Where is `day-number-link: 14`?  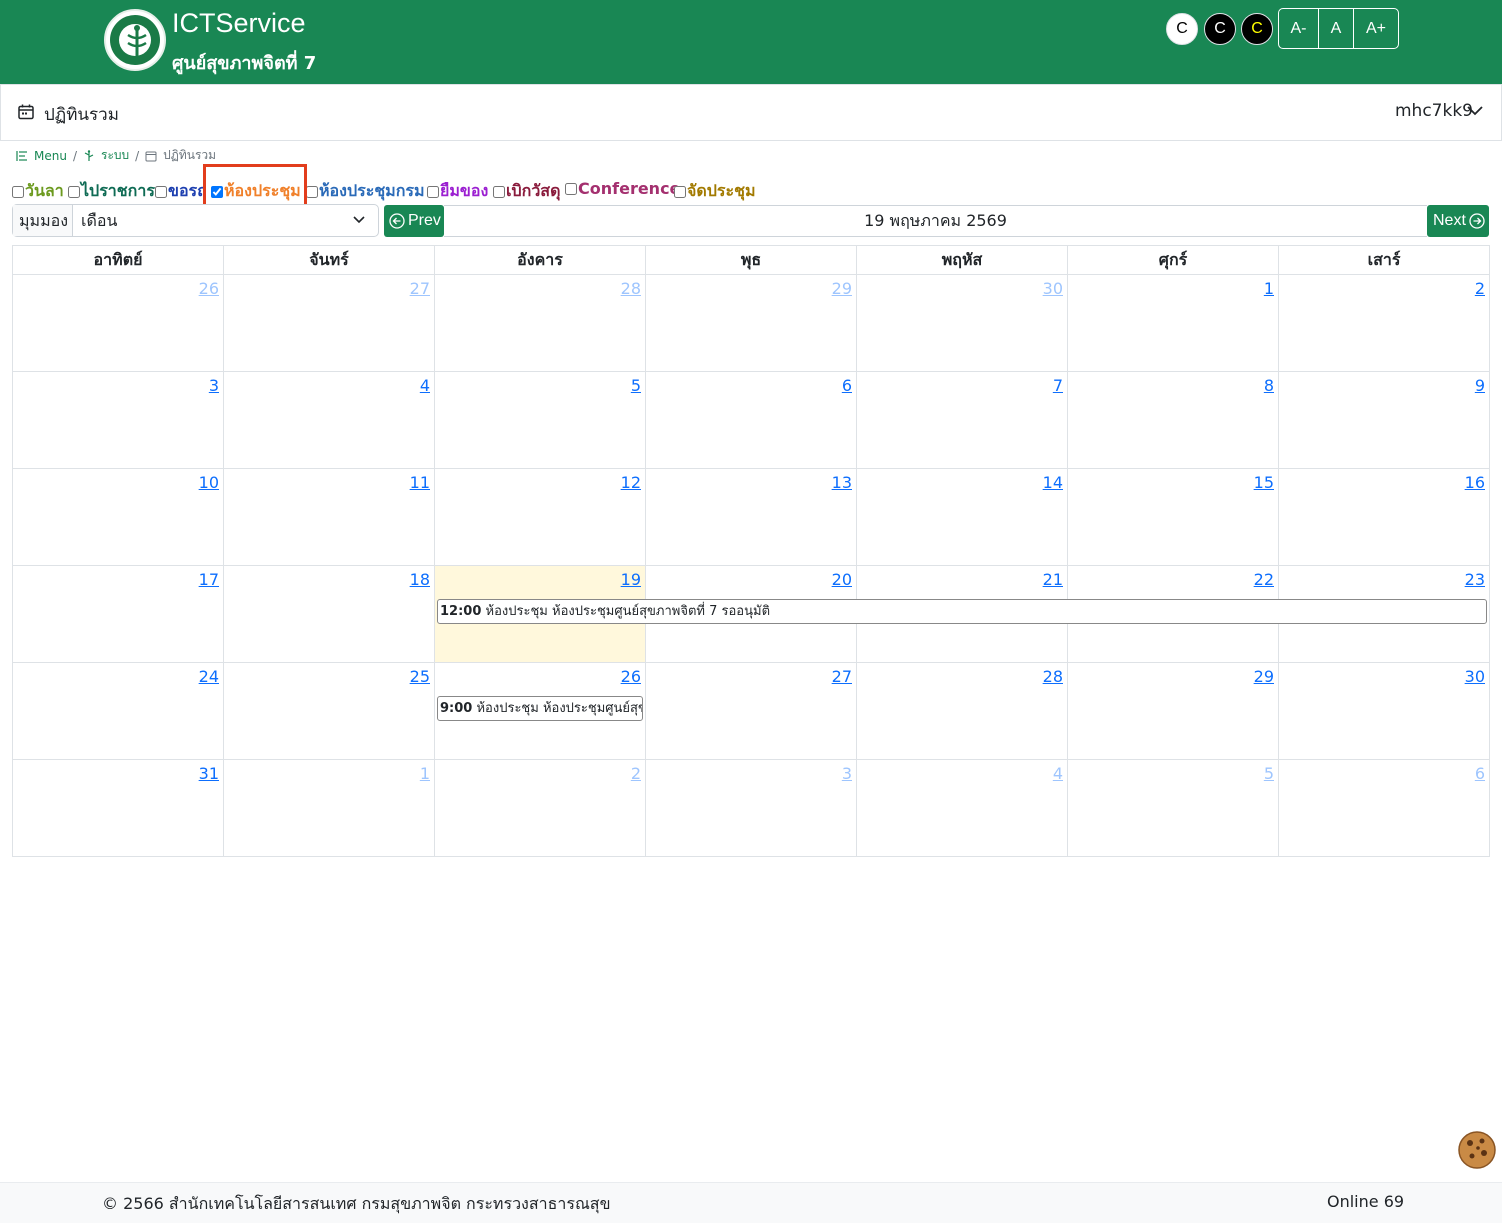 day-number-link: 14 is located at coordinates (1053, 482).